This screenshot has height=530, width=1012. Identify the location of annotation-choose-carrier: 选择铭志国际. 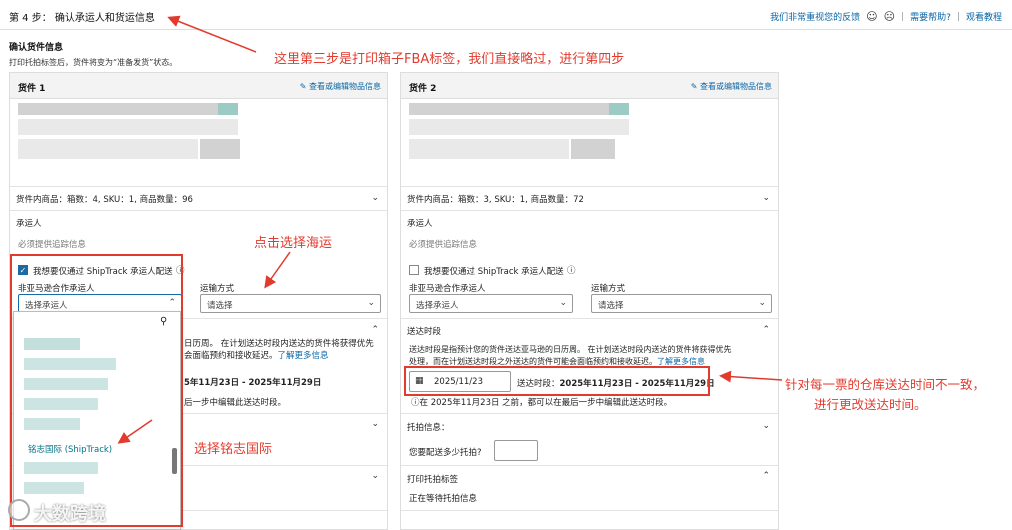
(233, 449).